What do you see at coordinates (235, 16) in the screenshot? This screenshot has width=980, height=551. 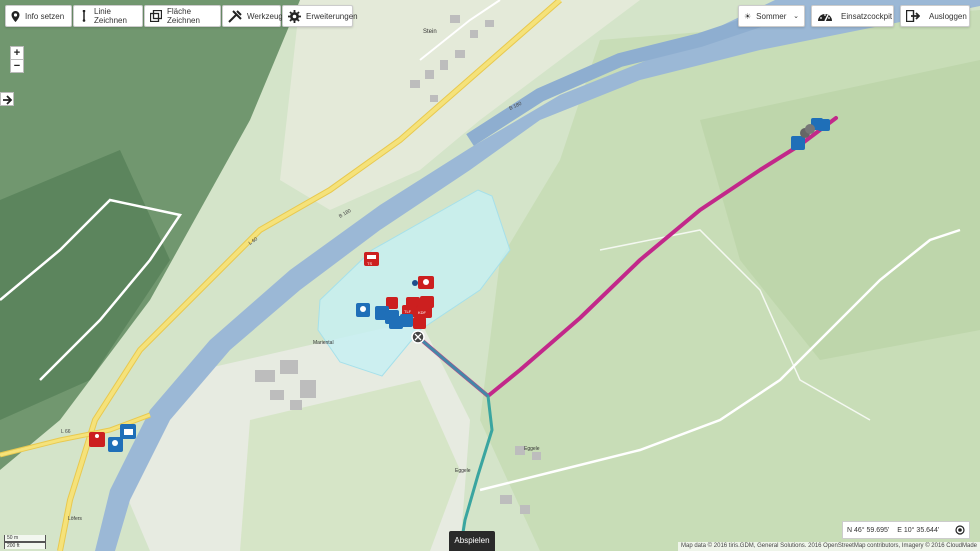 I see `tools-icon` at bounding box center [235, 16].